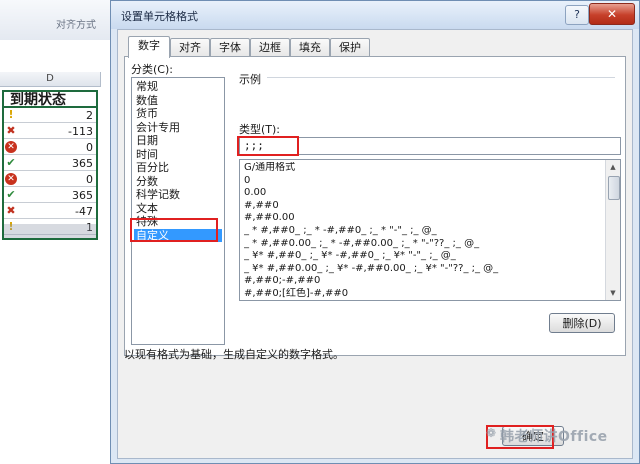 The image size is (640, 464). Describe the element at coordinates (554, 437) in the screenshot. I see `watermark-text: 韩老师讲Office` at that location.